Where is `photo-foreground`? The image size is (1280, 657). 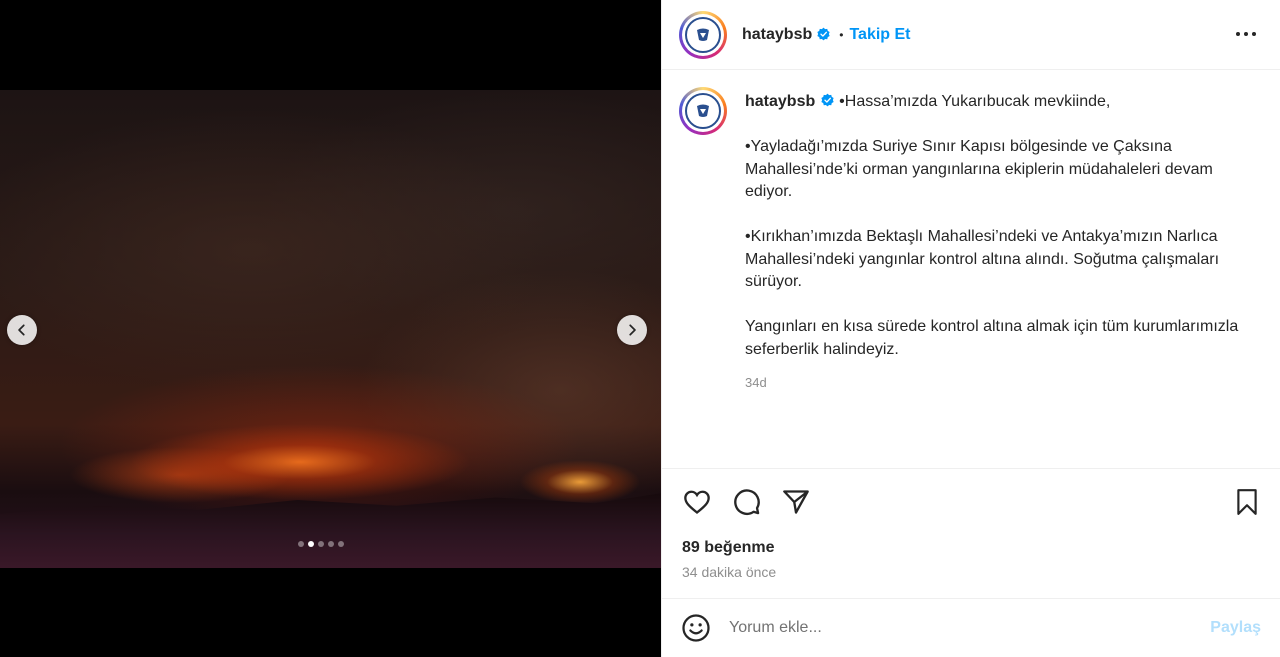
photo-foreground is located at coordinates (330, 530).